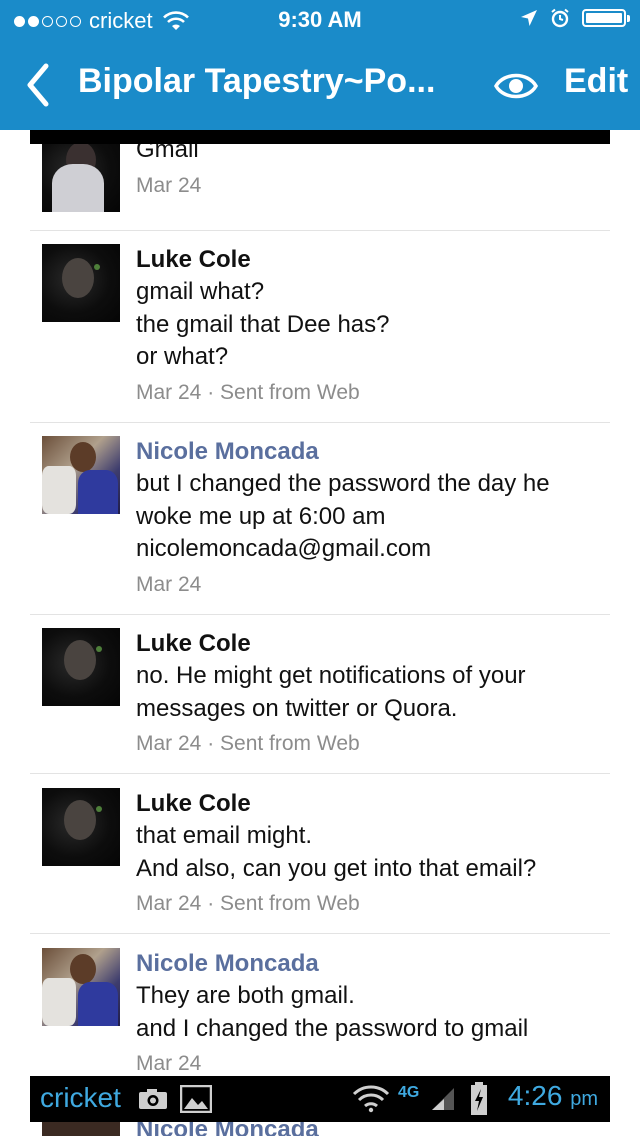 Image resolution: width=640 pixels, height=1136 pixels. What do you see at coordinates (560, 18) in the screenshot?
I see `alarm-icon` at bounding box center [560, 18].